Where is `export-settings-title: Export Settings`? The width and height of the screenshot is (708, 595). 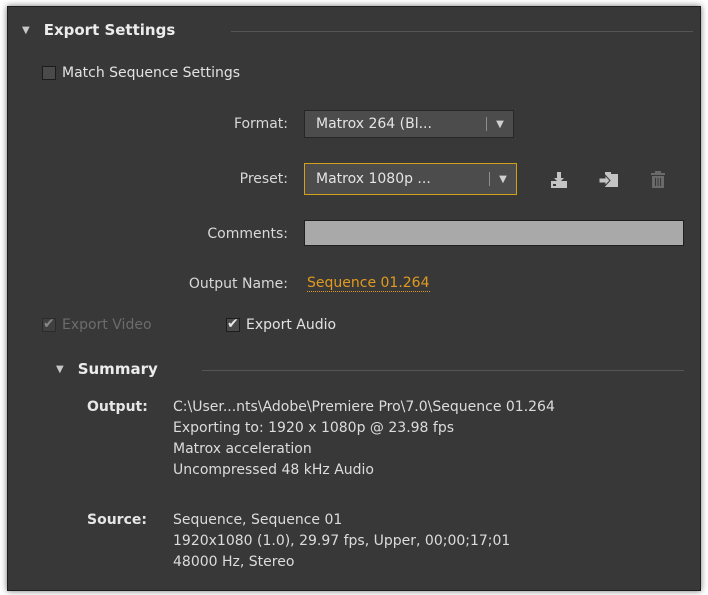
export-settings-title: Export Settings is located at coordinates (109, 30).